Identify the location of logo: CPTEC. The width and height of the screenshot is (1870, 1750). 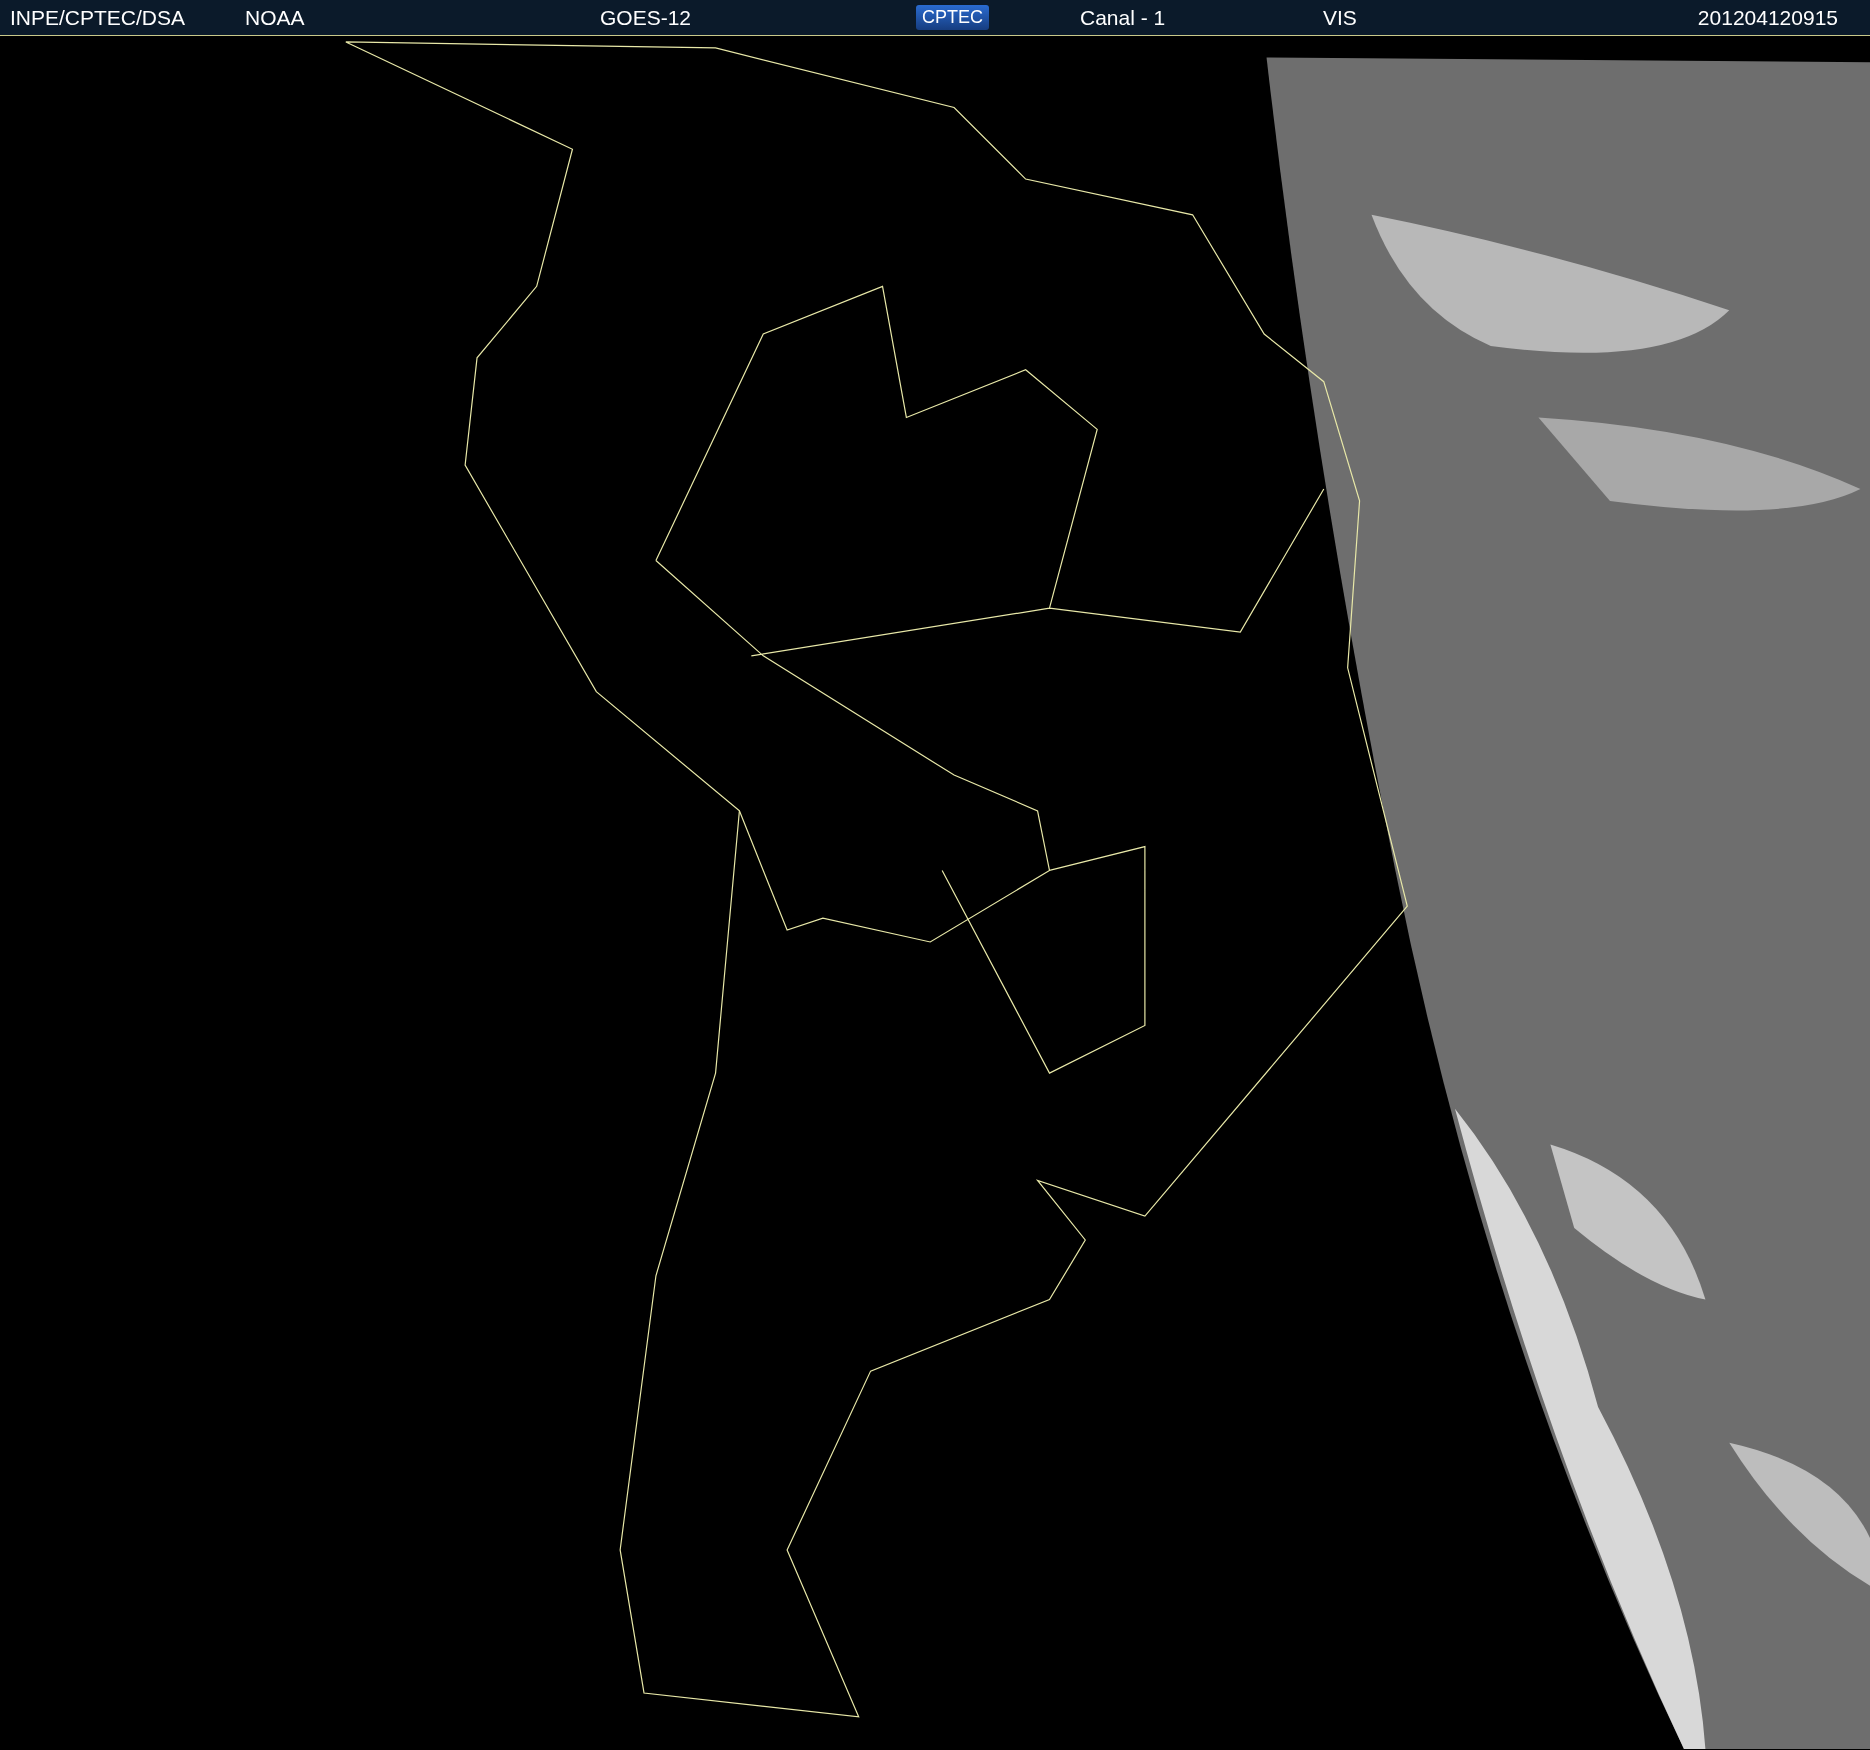
(952, 17).